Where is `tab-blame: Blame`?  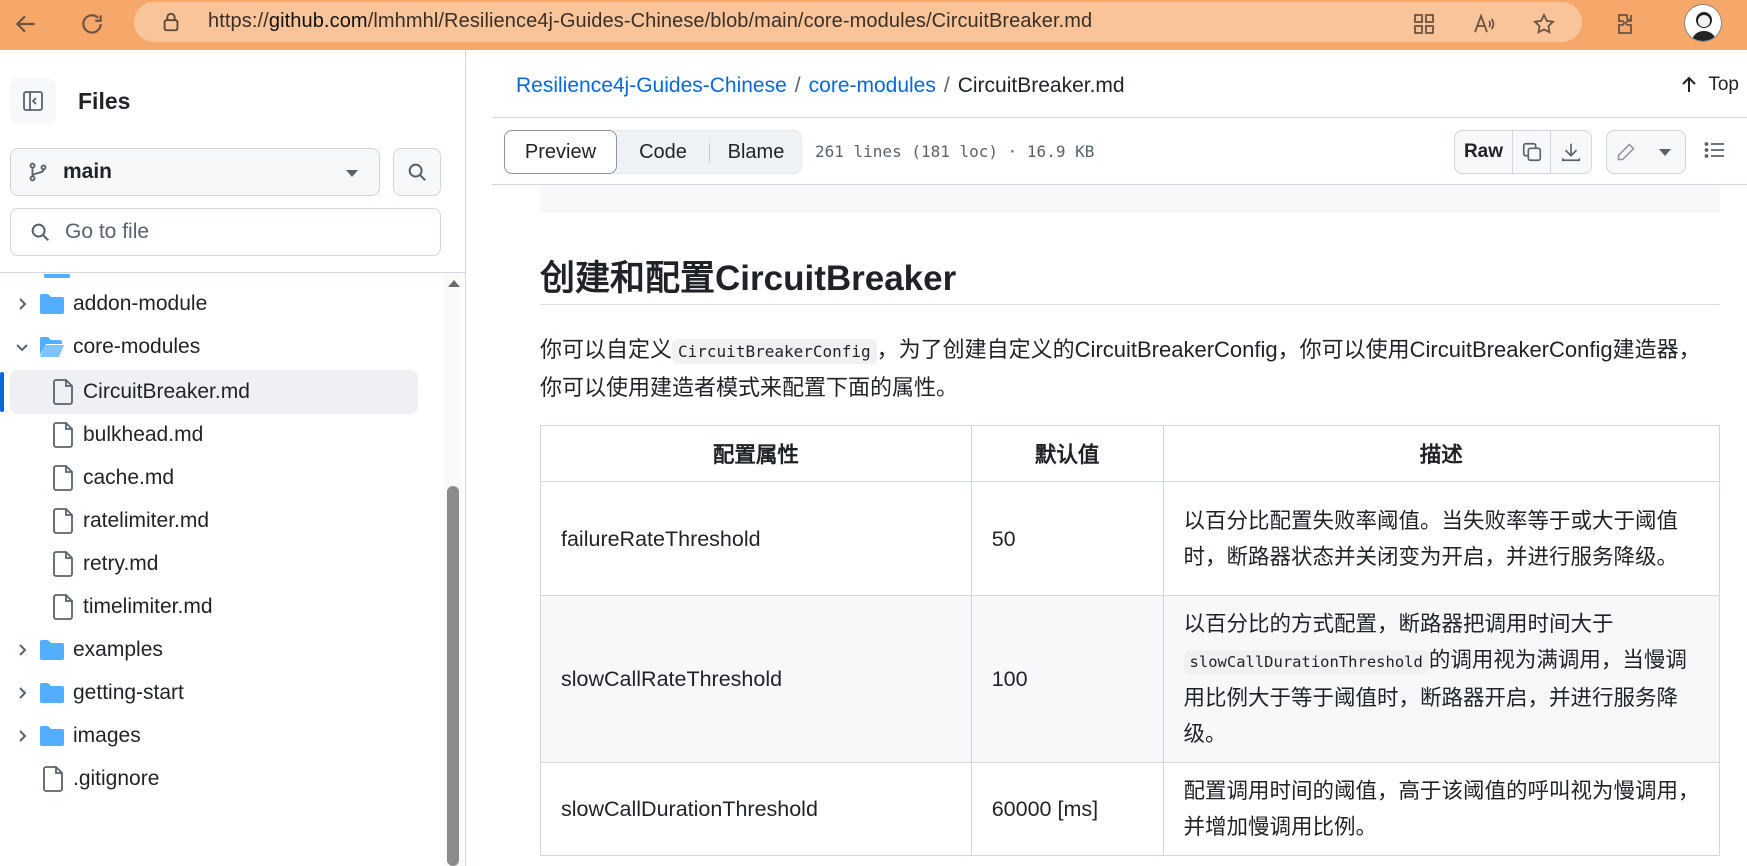
tab-blame: Blame is located at coordinates (756, 152).